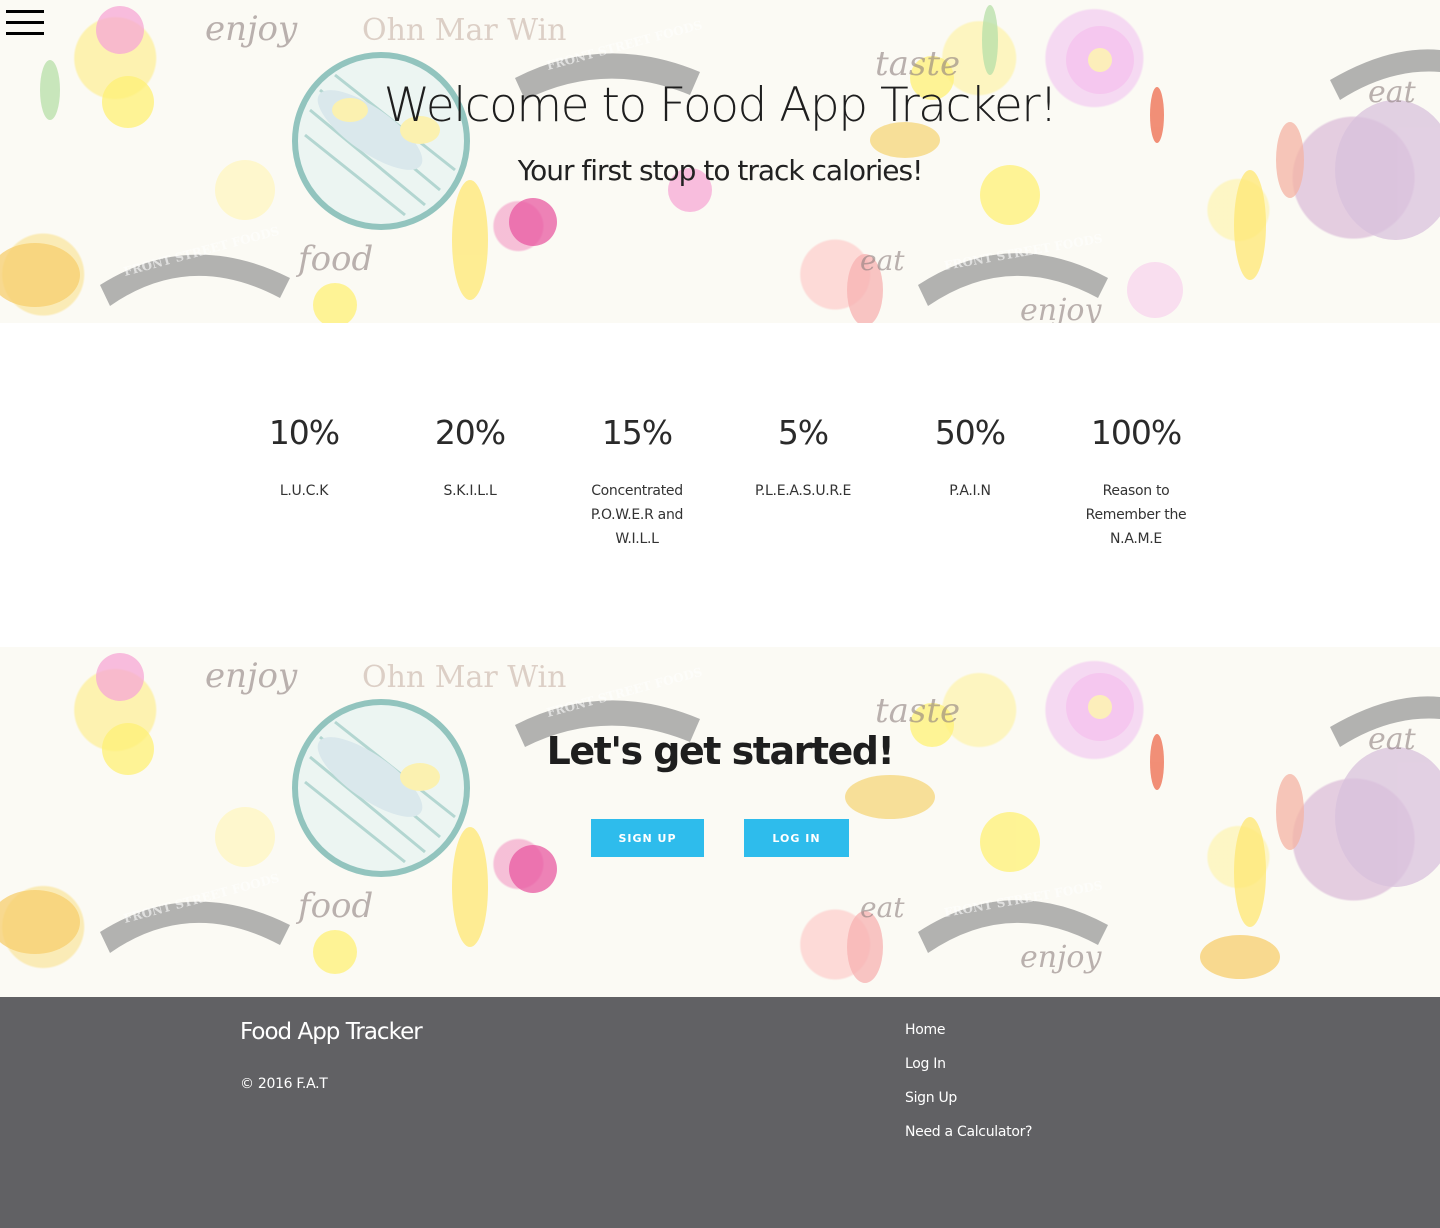 The width and height of the screenshot is (1440, 1228). Describe the element at coordinates (470, 432) in the screenshot. I see `stat-value: 20%` at that location.